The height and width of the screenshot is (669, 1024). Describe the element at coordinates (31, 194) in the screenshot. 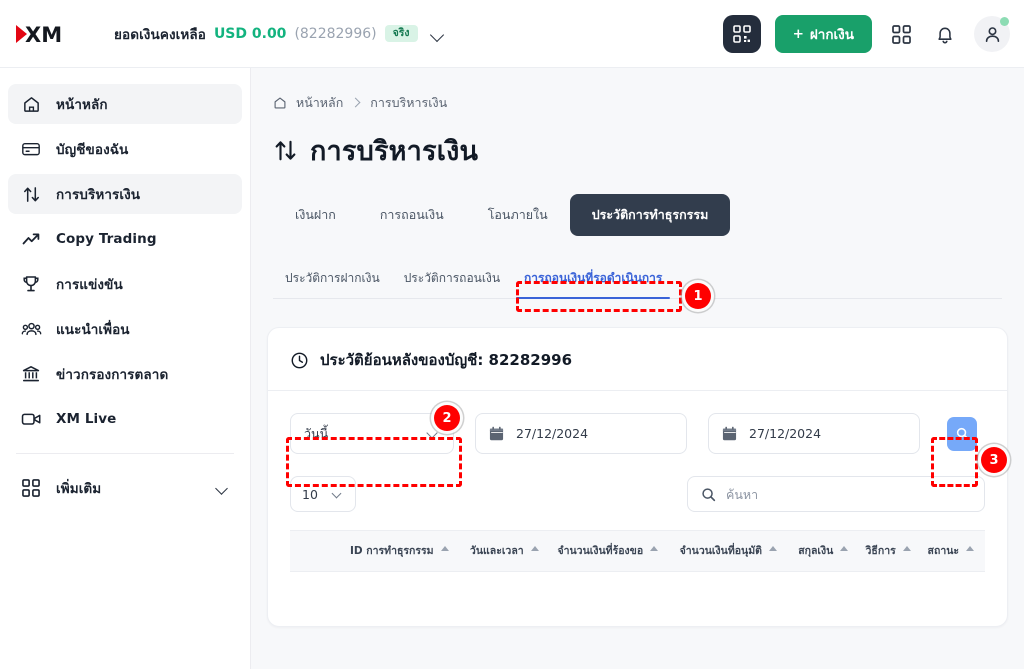

I see `transfer-arrows-icon` at that location.